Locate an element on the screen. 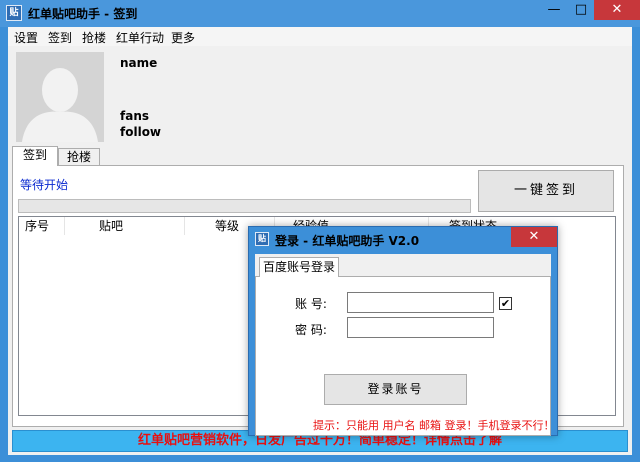  profile-fans: fans is located at coordinates (135, 116).